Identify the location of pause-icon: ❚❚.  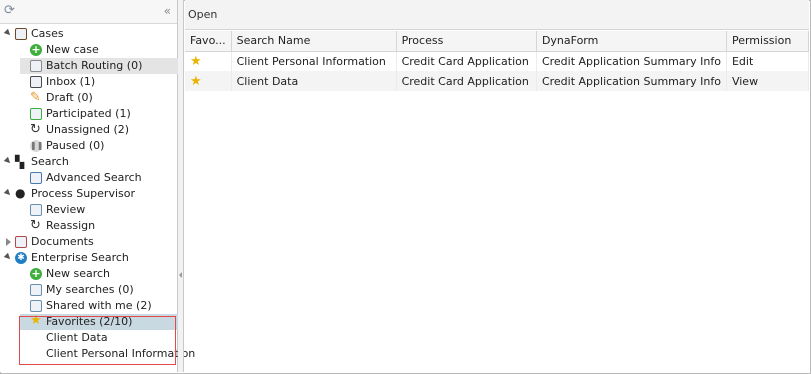
(37, 146).